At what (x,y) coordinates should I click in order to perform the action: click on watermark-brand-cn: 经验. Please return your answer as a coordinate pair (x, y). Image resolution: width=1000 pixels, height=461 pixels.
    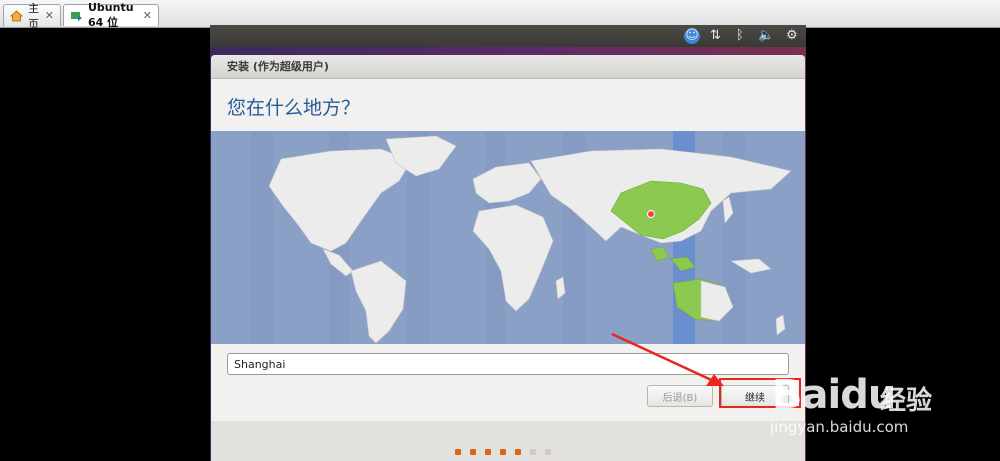
    Looking at the image, I should click on (906, 401).